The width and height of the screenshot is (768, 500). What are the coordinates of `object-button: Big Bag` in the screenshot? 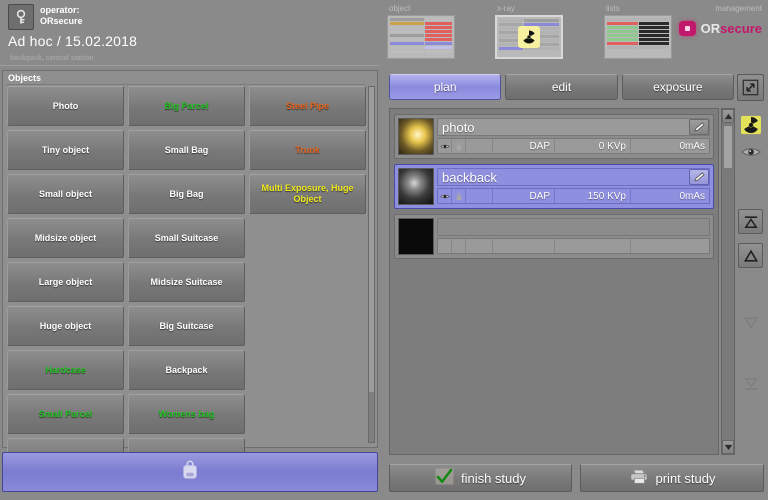 It's located at (186, 194).